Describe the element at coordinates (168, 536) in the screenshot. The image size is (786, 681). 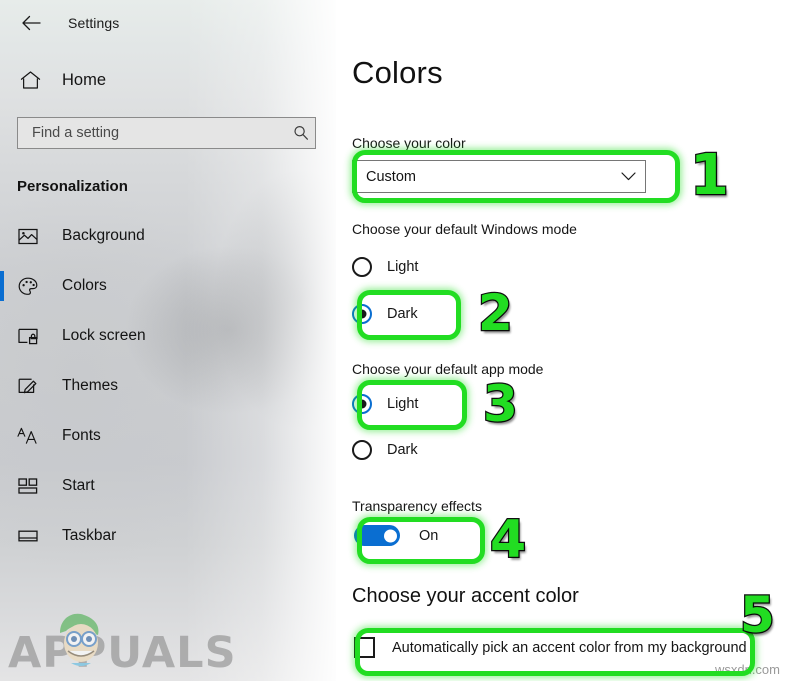
I see `sidebar-item-taskbar: Taskbar` at that location.